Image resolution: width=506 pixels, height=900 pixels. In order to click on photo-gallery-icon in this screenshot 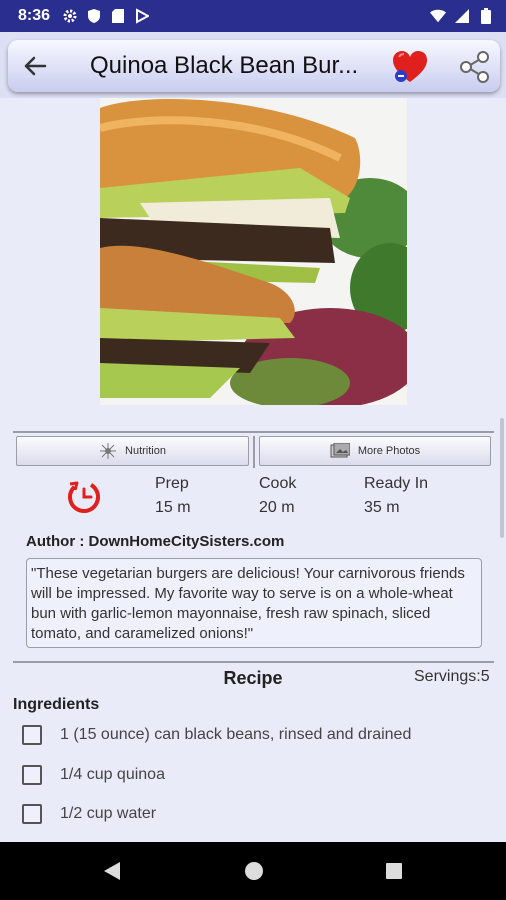, I will do `click(340, 450)`.